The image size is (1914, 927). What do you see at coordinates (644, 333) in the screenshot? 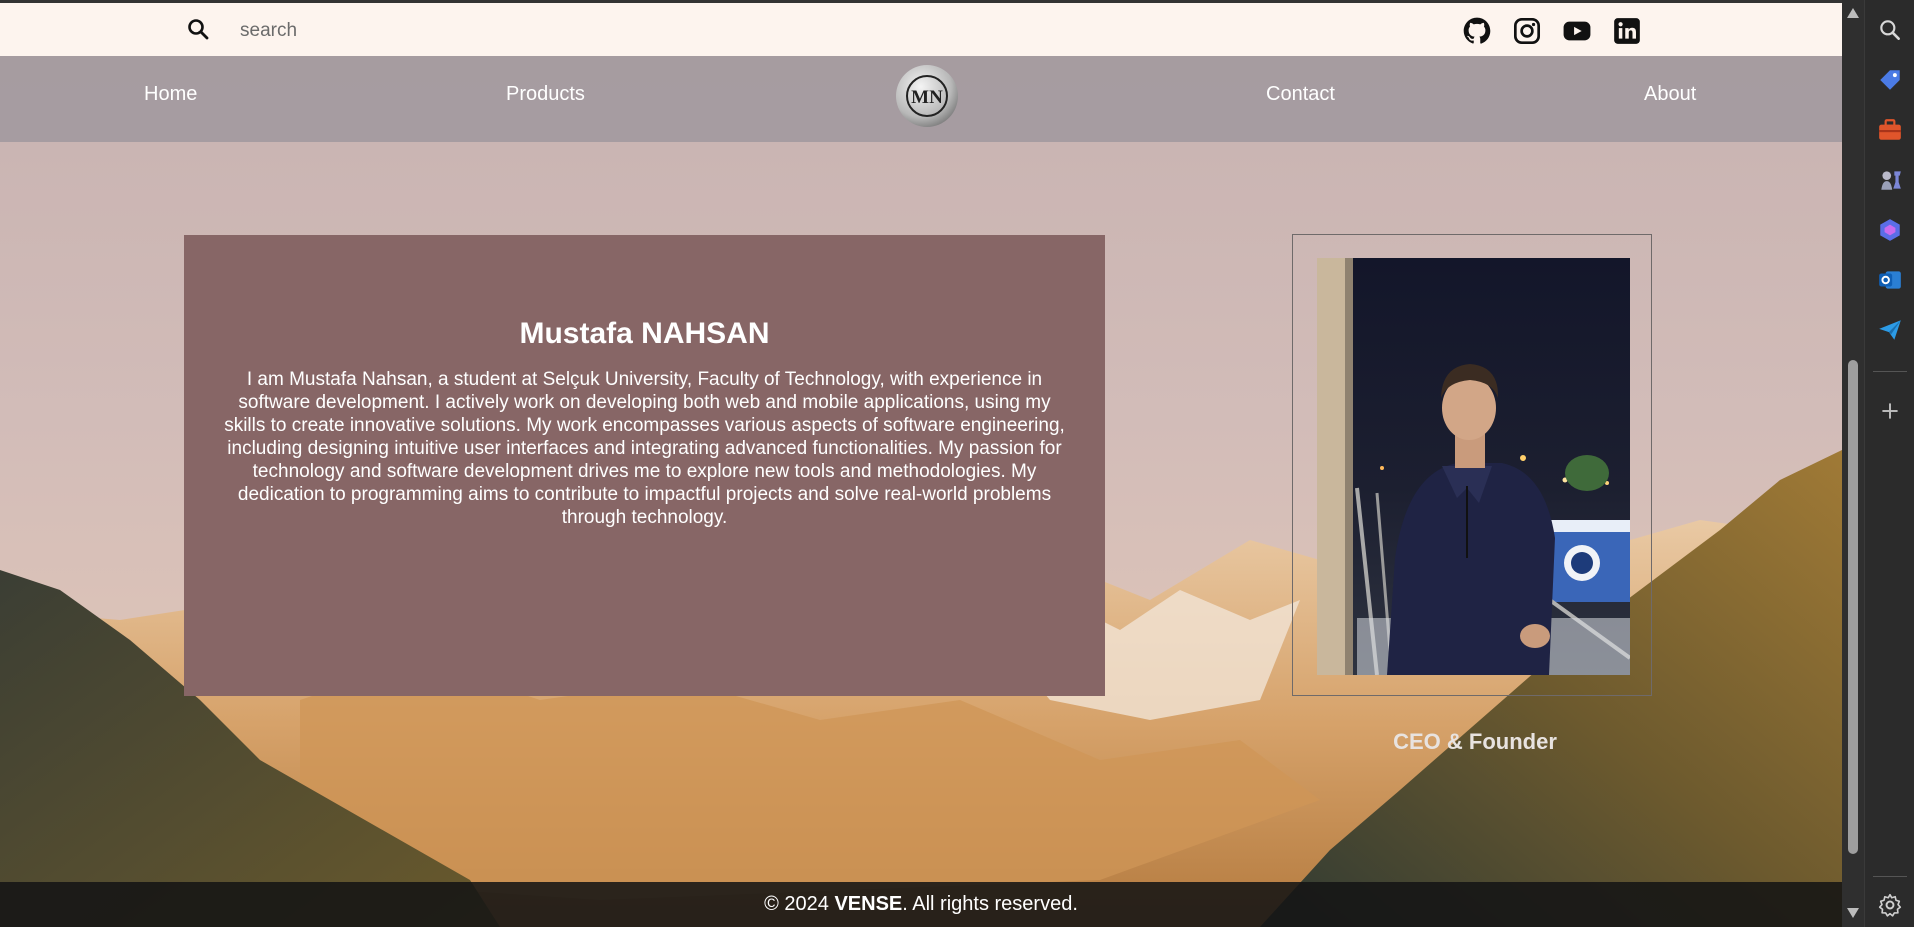
I see `profile-name: Mustafa NAHSAN` at bounding box center [644, 333].